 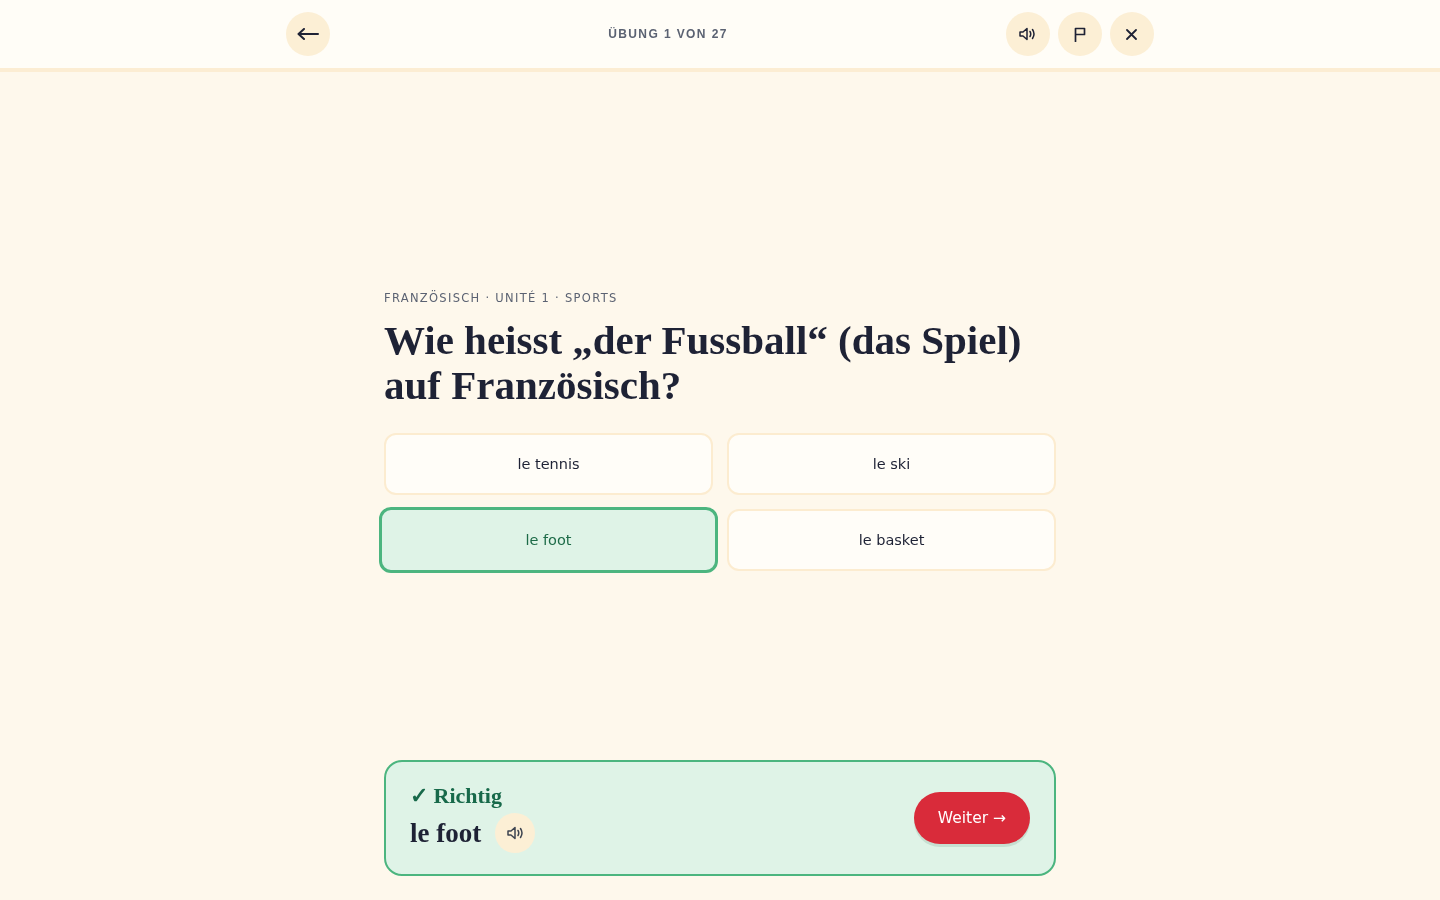 What do you see at coordinates (703, 363) in the screenshot?
I see `question-title: Wie heisst „der Fussball“ (das Spiel) auf Französisch?` at bounding box center [703, 363].